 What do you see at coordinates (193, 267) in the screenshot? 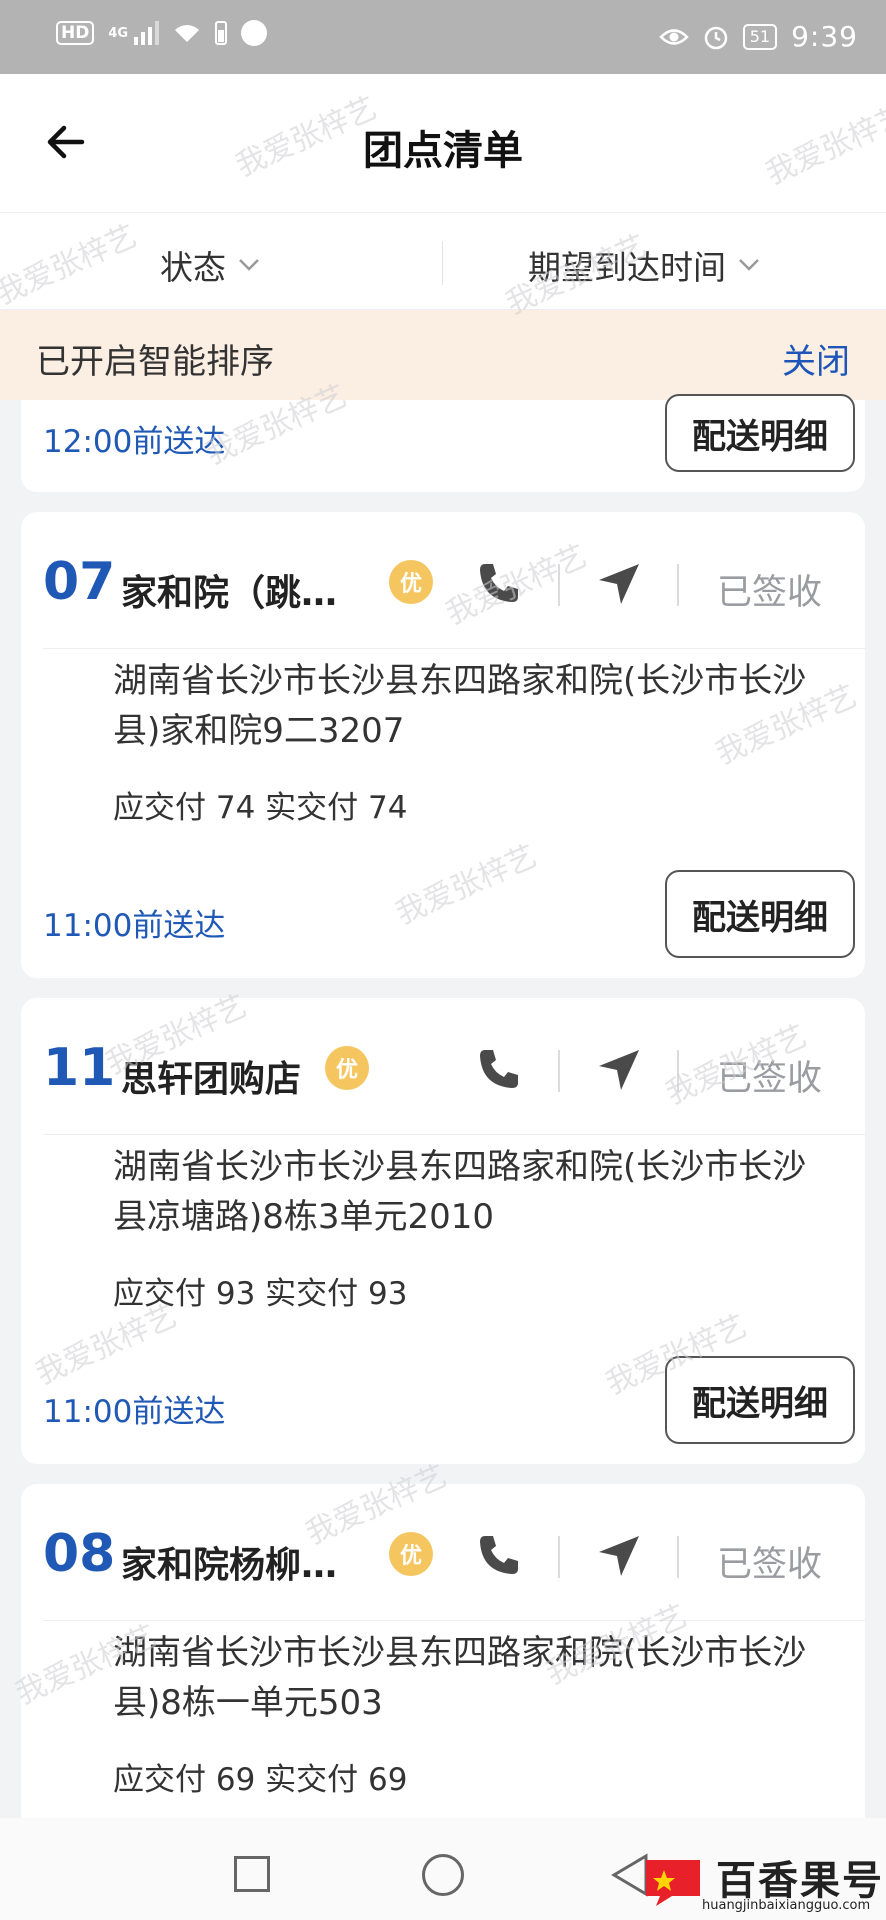
I see `status-filter-label: 状态` at bounding box center [193, 267].